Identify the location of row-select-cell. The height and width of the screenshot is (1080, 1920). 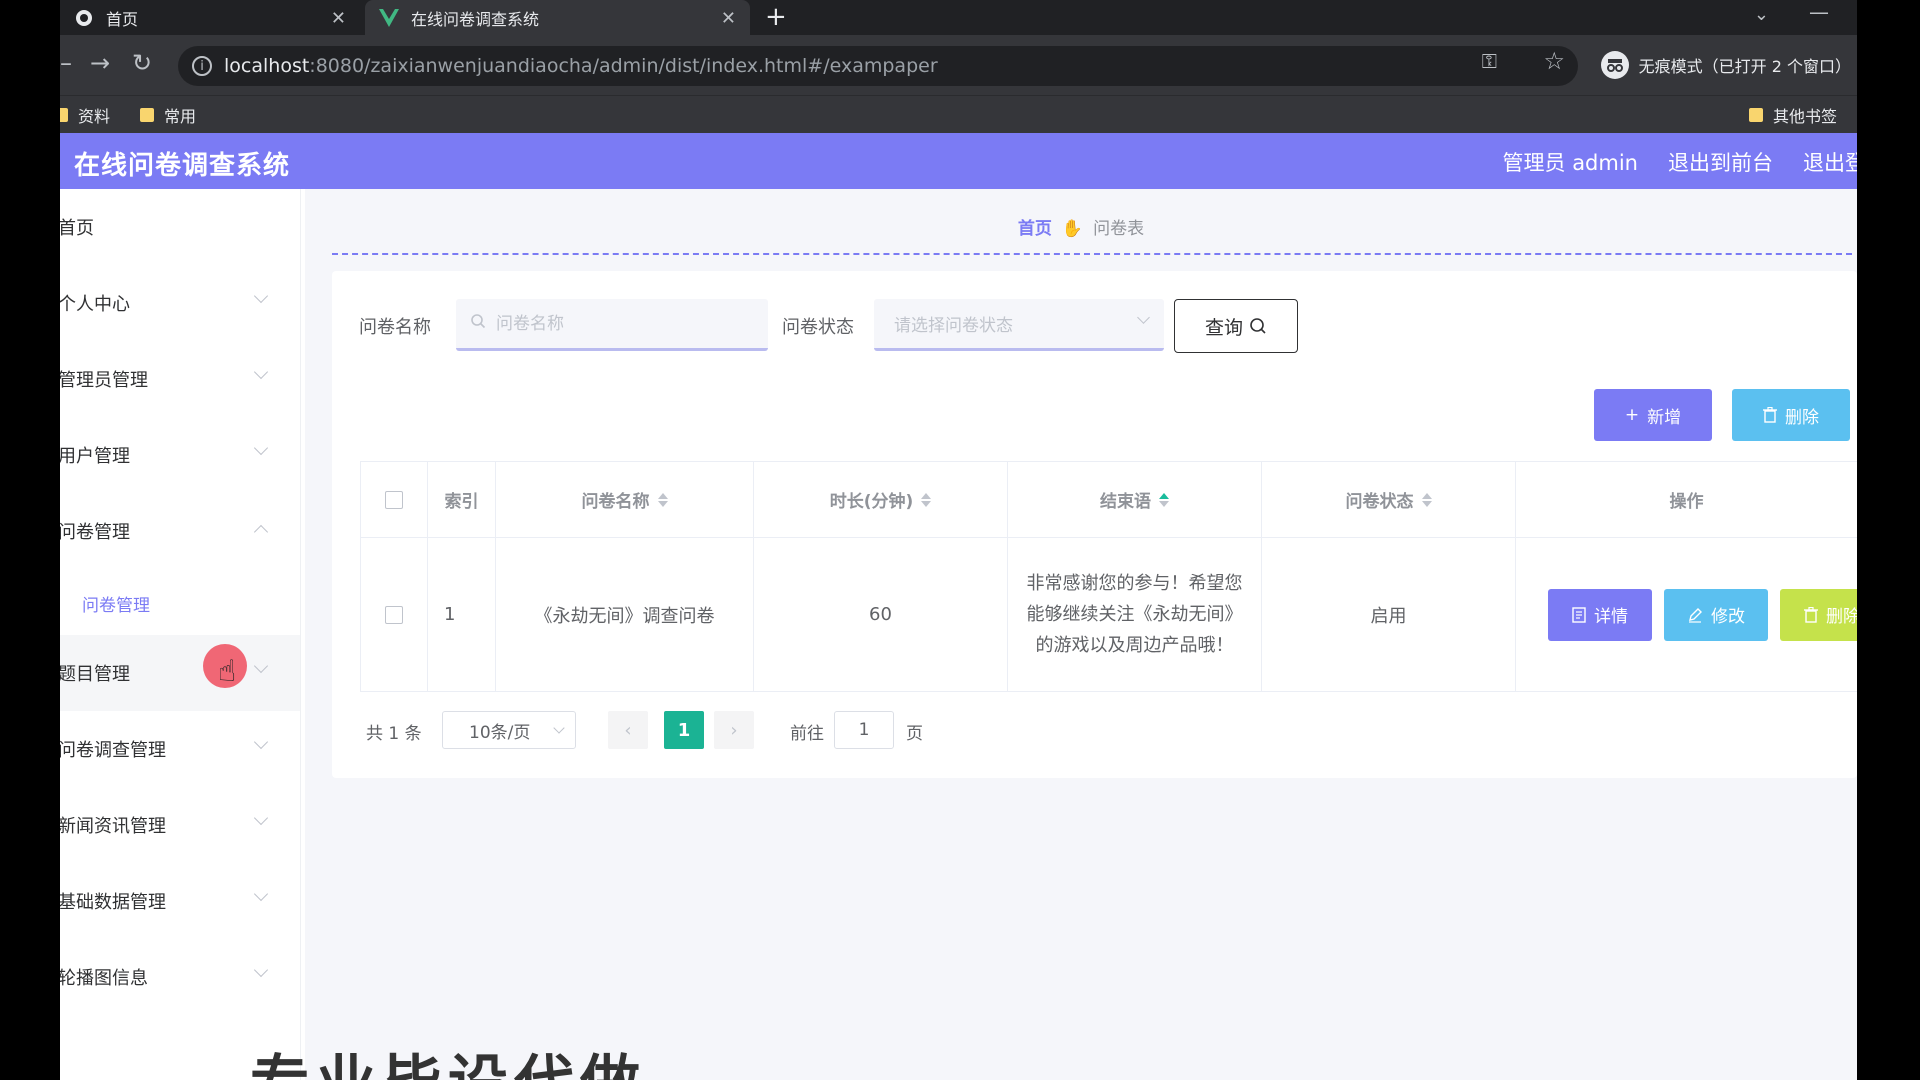
(394, 614).